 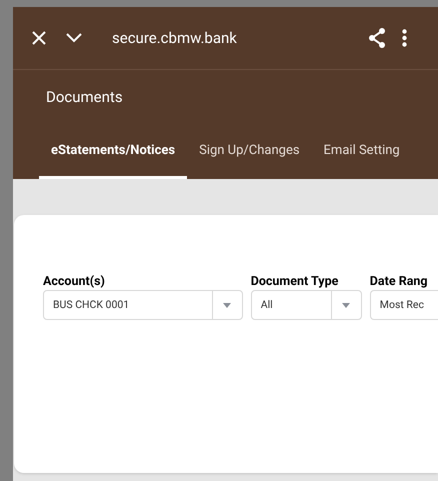 I want to click on dropdown-field: BUS CHCK 0001, so click(x=143, y=305).